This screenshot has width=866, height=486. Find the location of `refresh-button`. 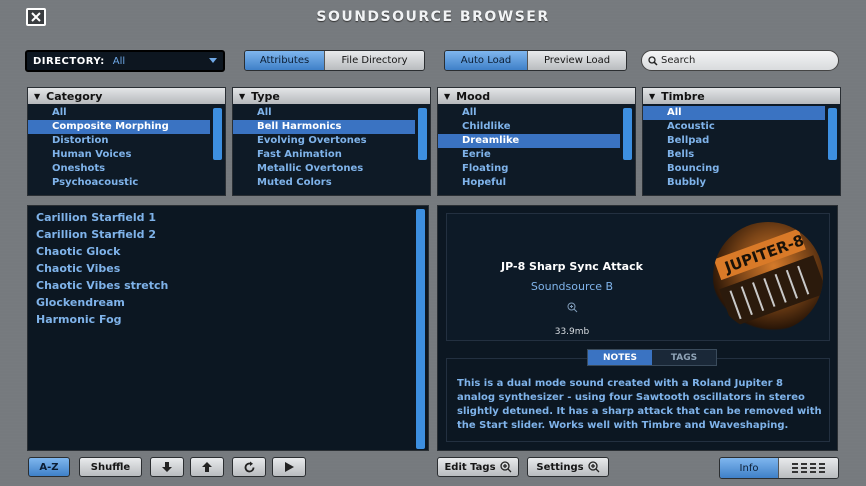

refresh-button is located at coordinates (249, 467).